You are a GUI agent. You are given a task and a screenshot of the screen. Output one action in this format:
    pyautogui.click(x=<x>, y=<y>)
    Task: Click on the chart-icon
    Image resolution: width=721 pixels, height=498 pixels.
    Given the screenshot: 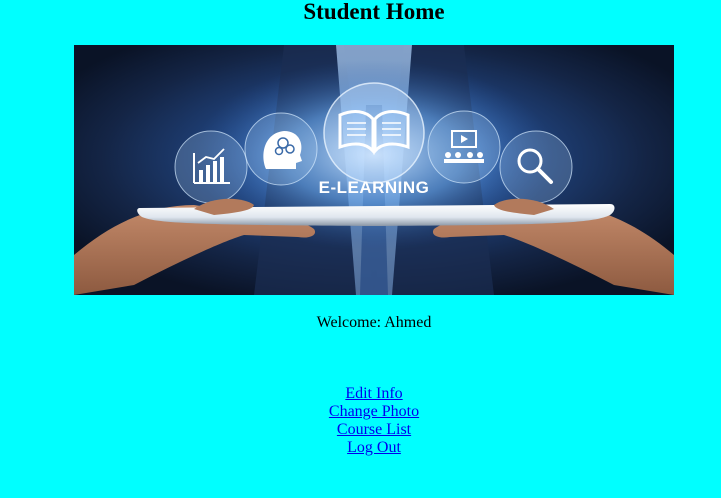 What is the action you would take?
    pyautogui.click(x=211, y=167)
    